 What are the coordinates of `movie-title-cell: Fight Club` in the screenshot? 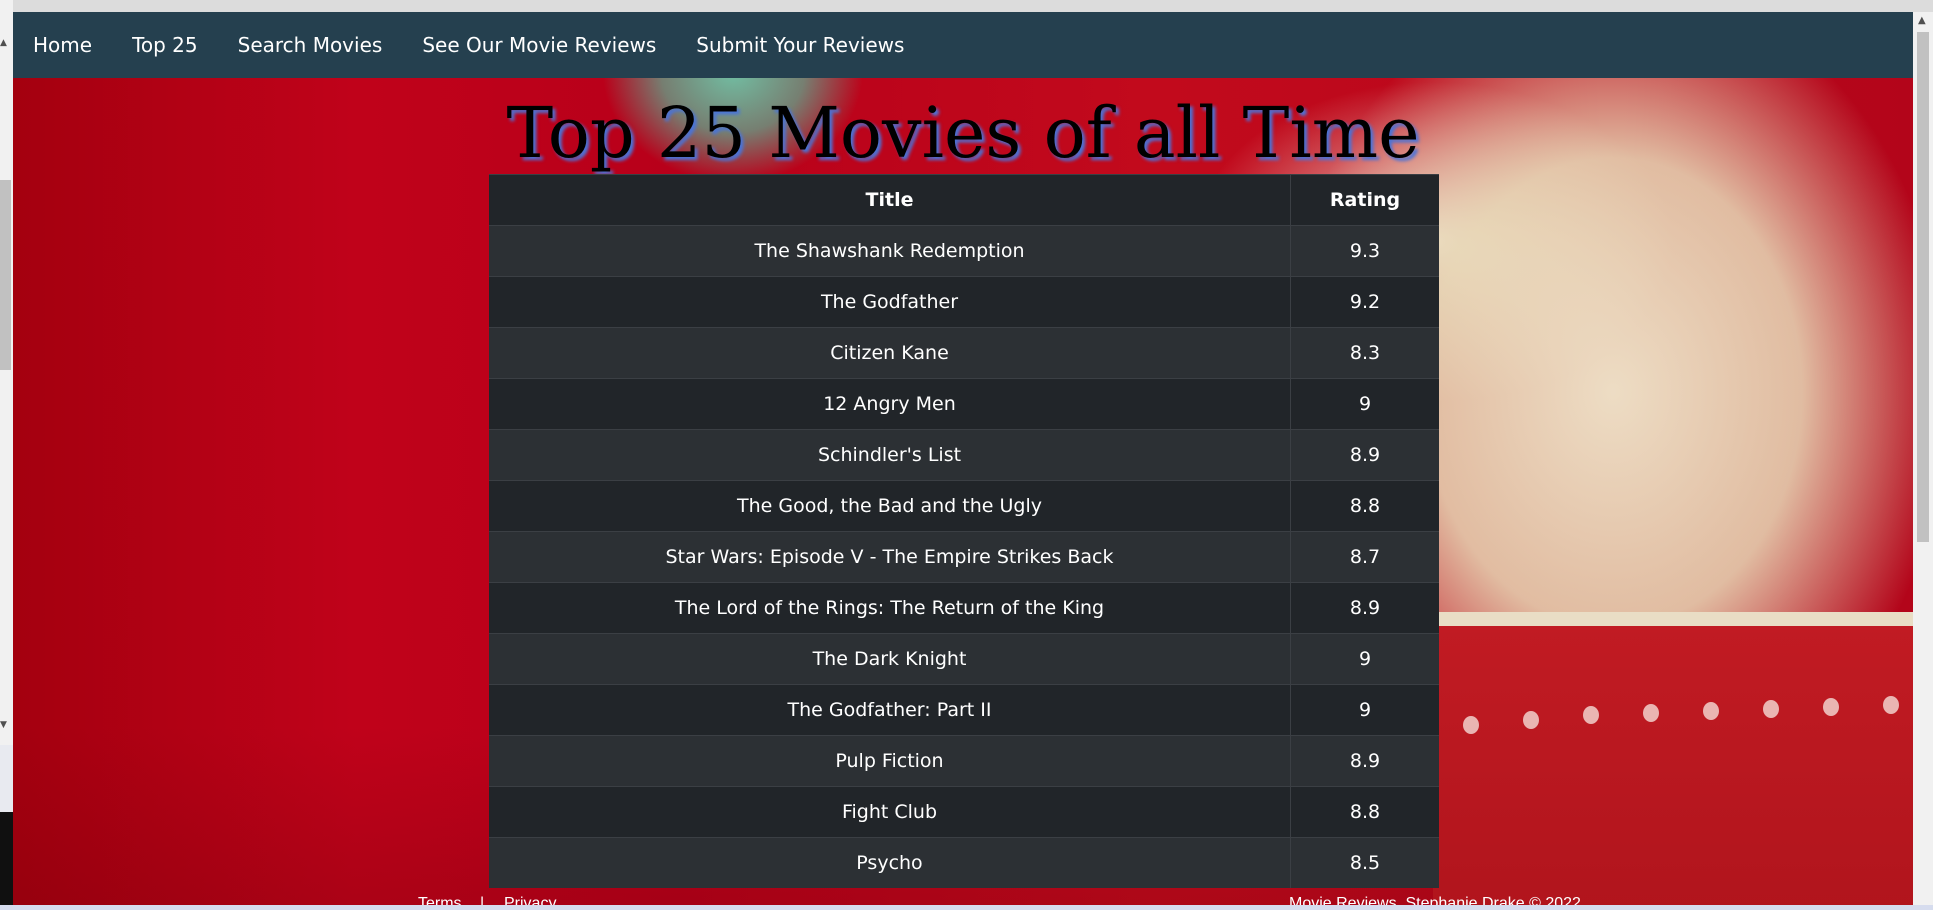 It's located at (890, 812).